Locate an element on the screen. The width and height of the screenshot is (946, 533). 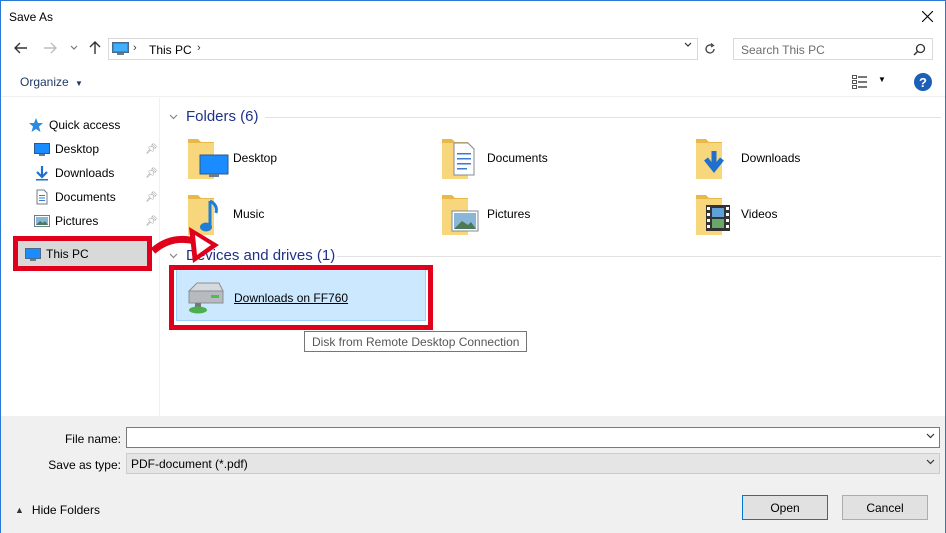
documents-folder-icon is located at coordinates (458, 159).